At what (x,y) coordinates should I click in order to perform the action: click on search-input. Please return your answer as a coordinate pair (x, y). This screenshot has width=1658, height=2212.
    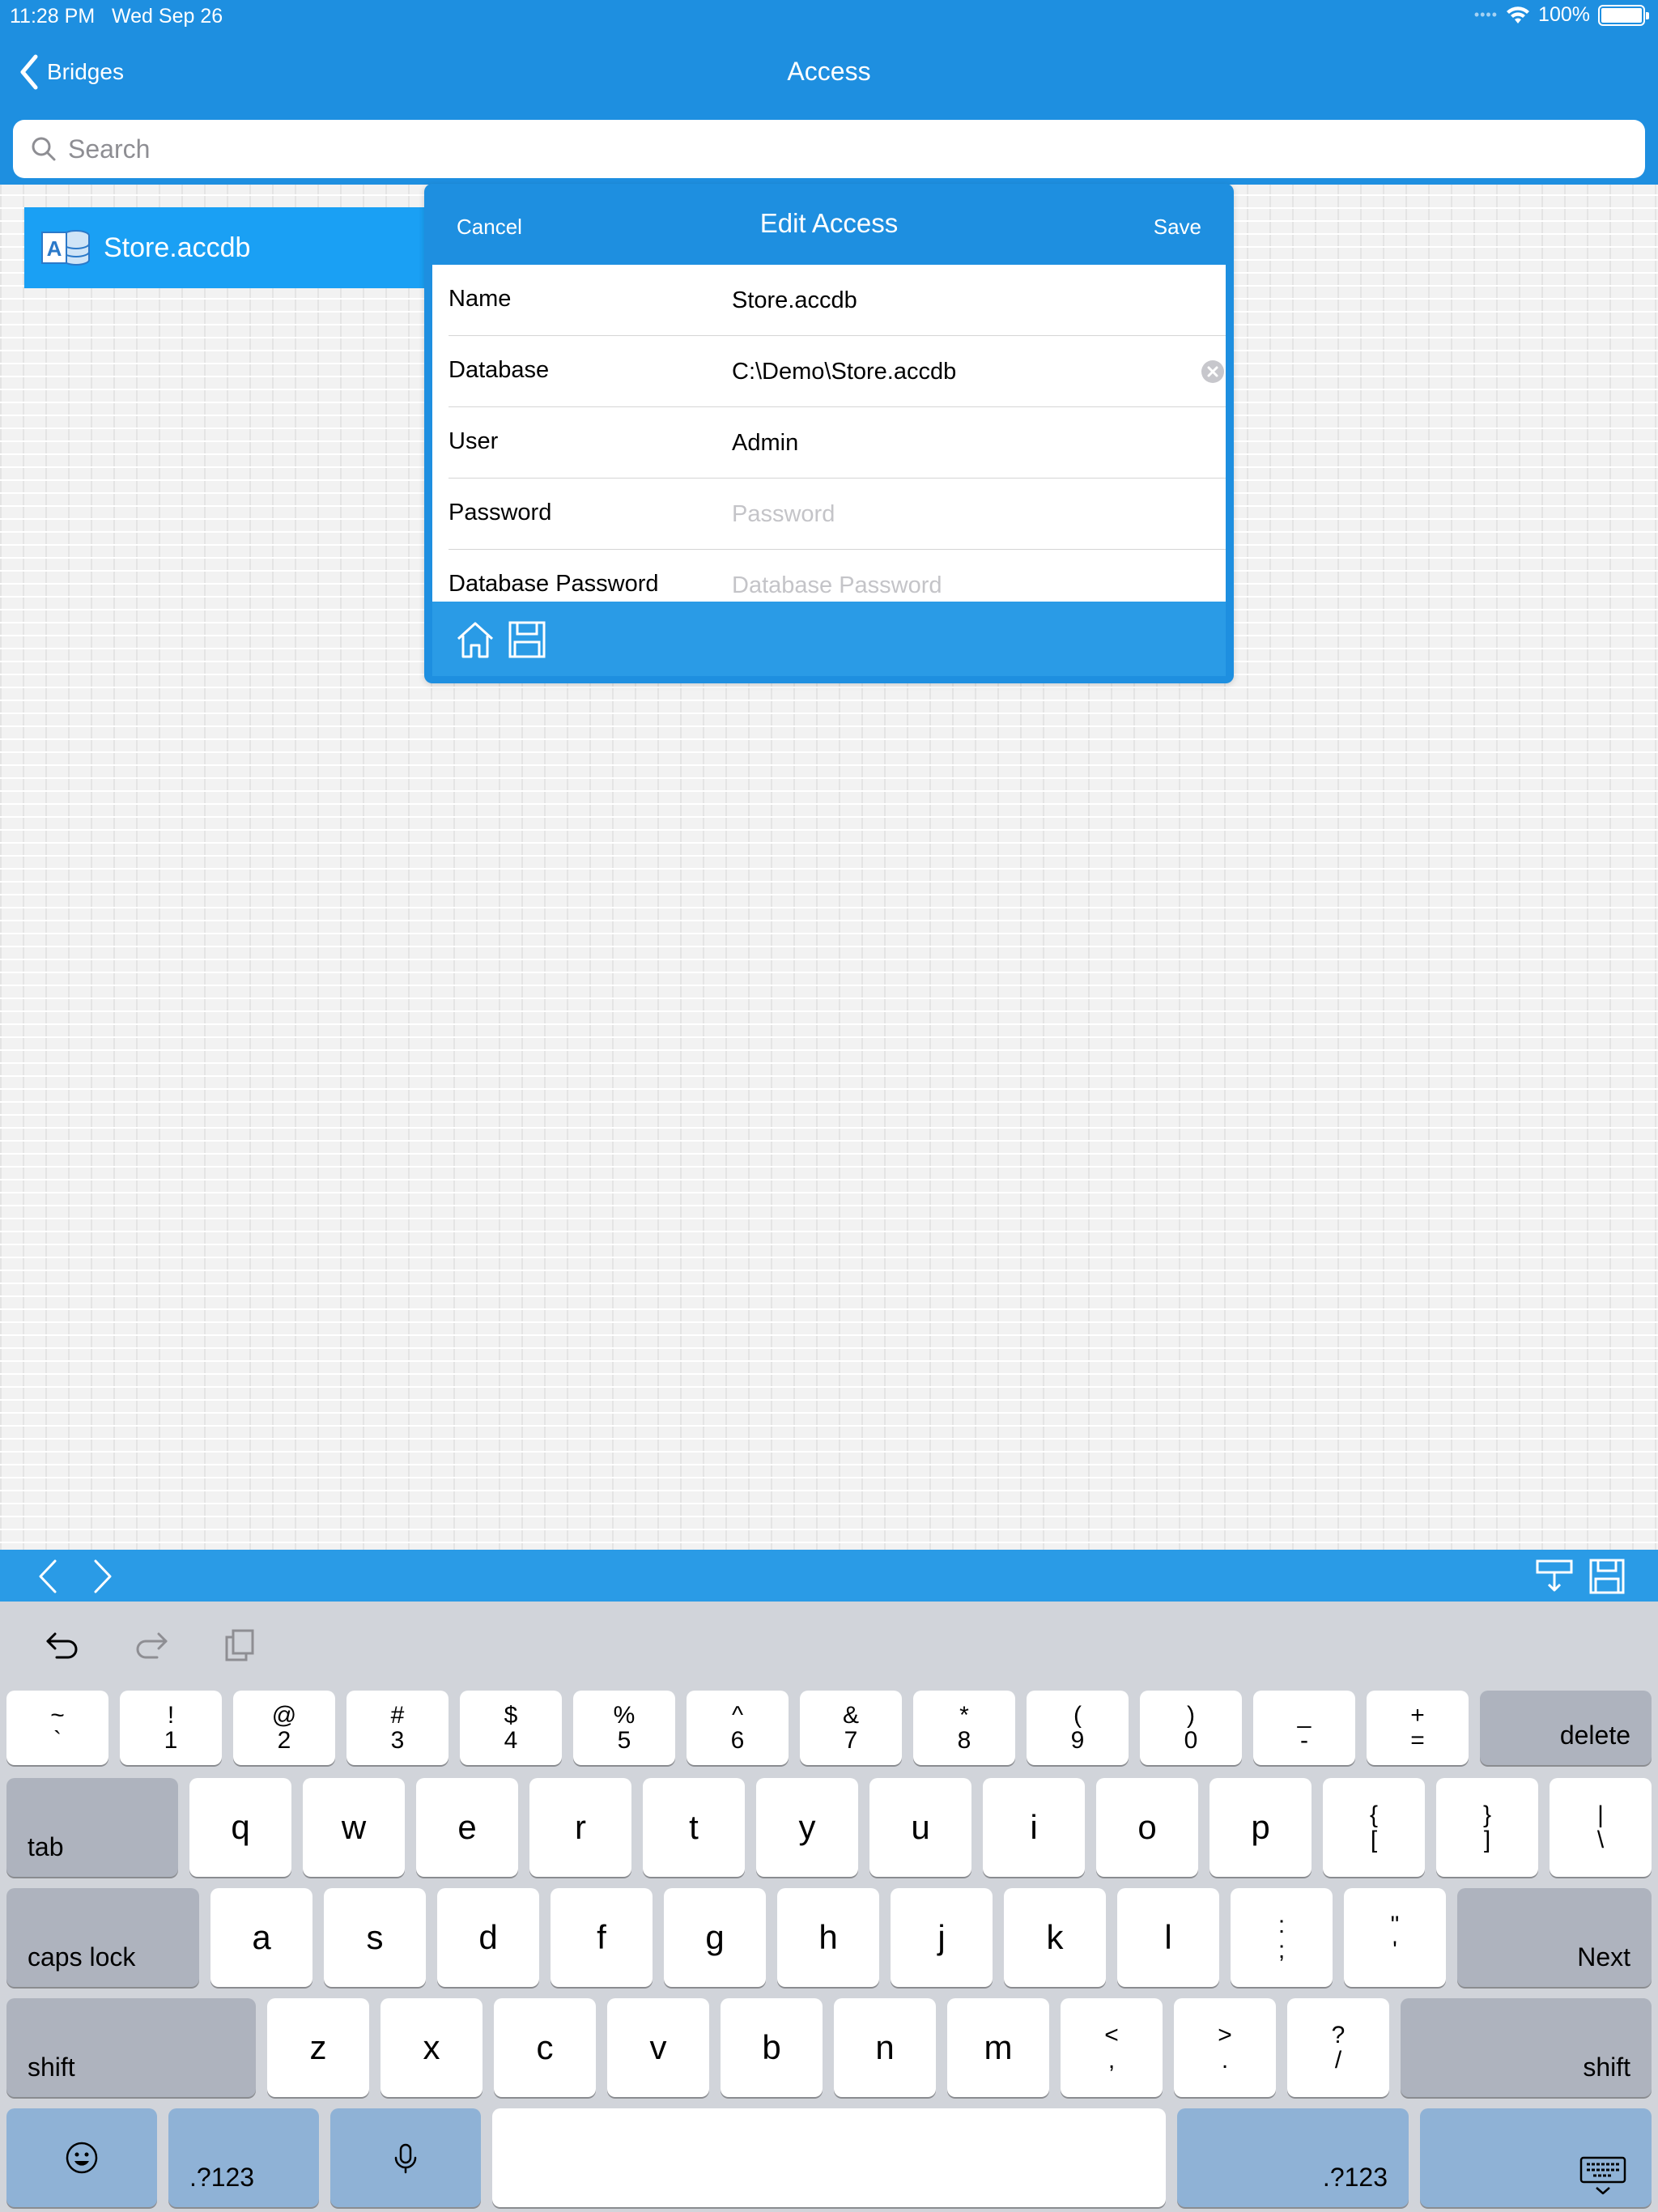
    Looking at the image, I should click on (837, 149).